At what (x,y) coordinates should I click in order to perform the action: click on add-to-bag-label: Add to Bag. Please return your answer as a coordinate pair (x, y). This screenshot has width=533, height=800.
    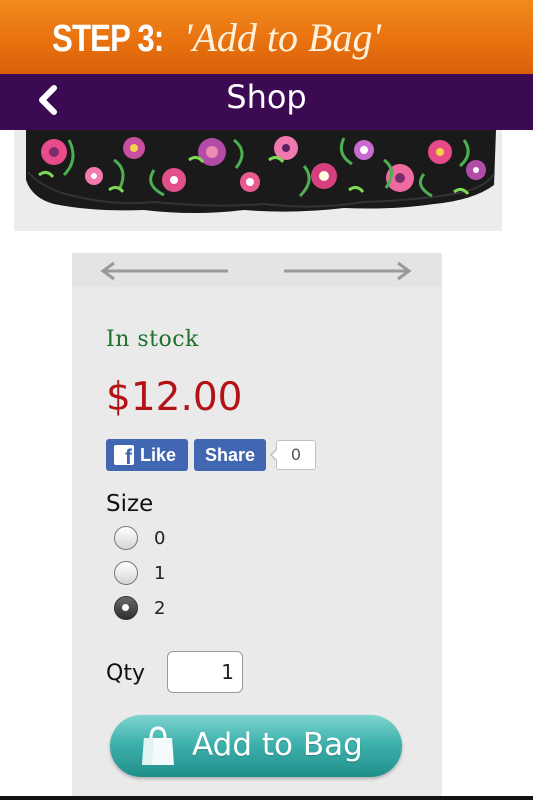
    Looking at the image, I should click on (277, 745).